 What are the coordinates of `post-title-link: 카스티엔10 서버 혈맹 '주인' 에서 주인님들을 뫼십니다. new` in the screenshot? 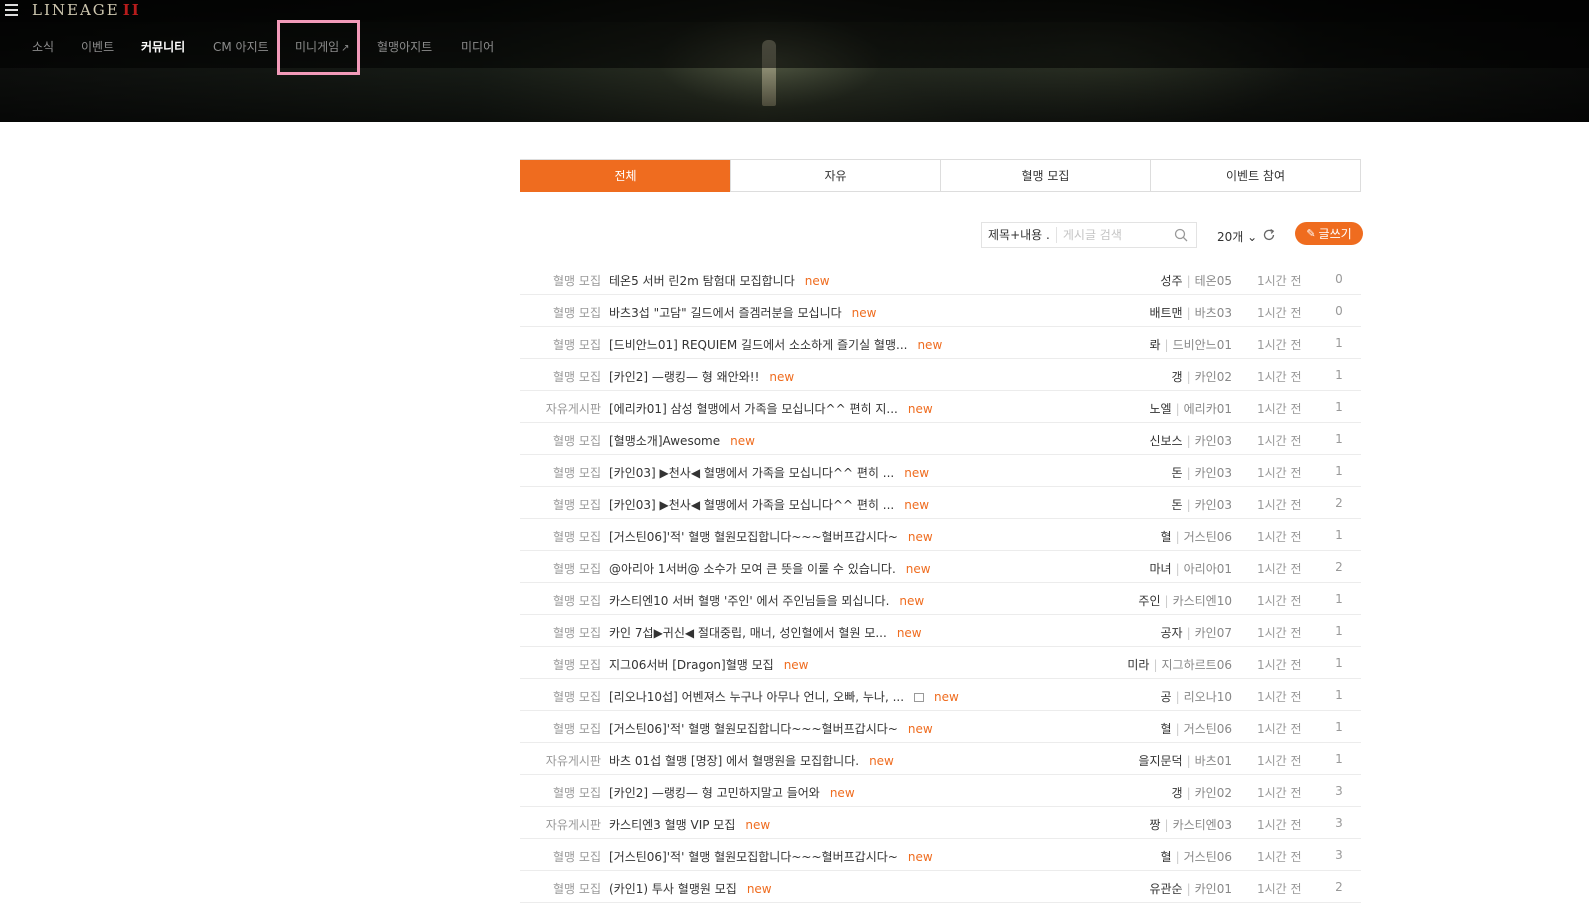 It's located at (766, 600).